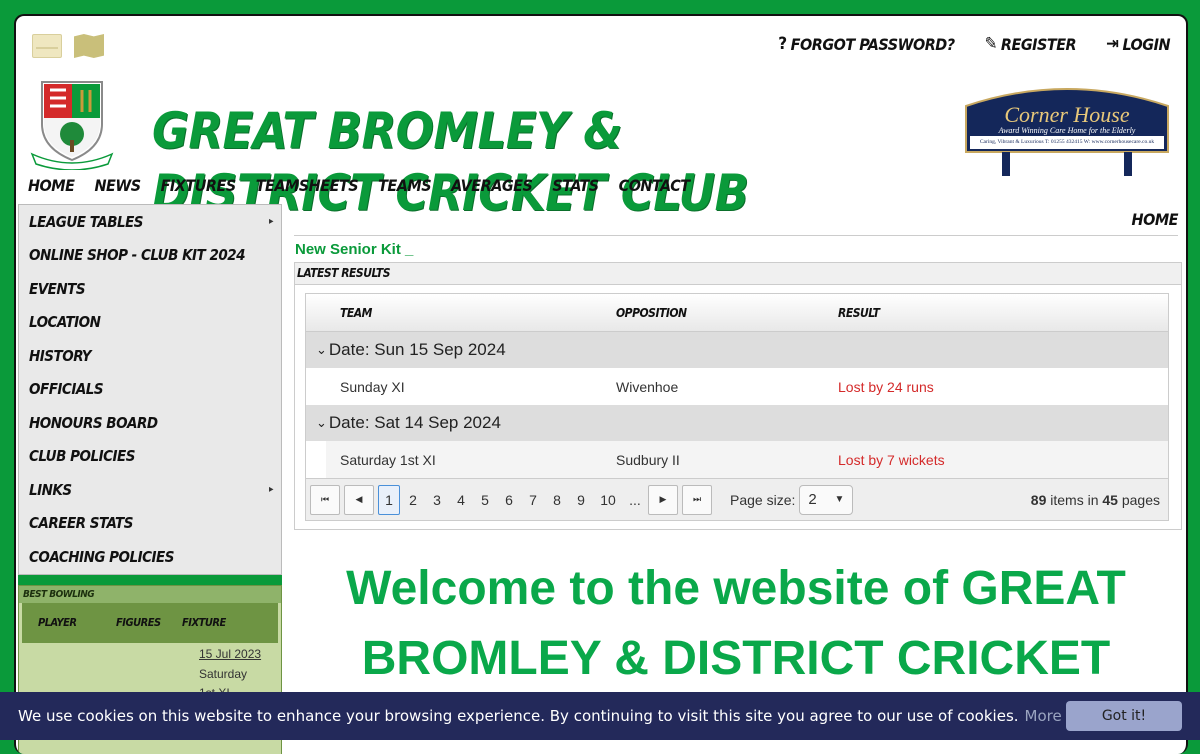 The width and height of the screenshot is (1200, 754). I want to click on page-5: 5, so click(485, 500).